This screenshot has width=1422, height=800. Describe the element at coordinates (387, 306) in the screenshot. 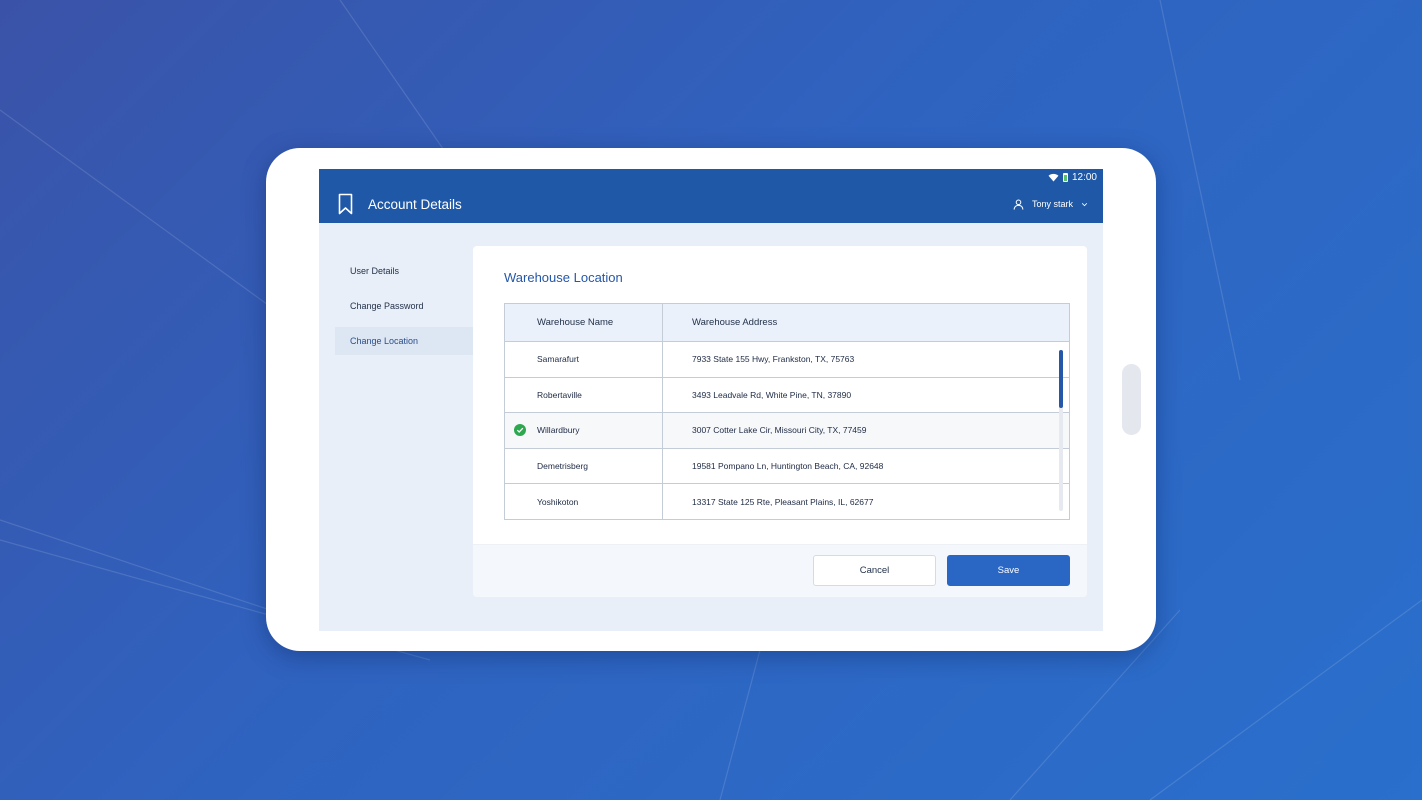

I see `sidebar-item-label: Change Password` at that location.